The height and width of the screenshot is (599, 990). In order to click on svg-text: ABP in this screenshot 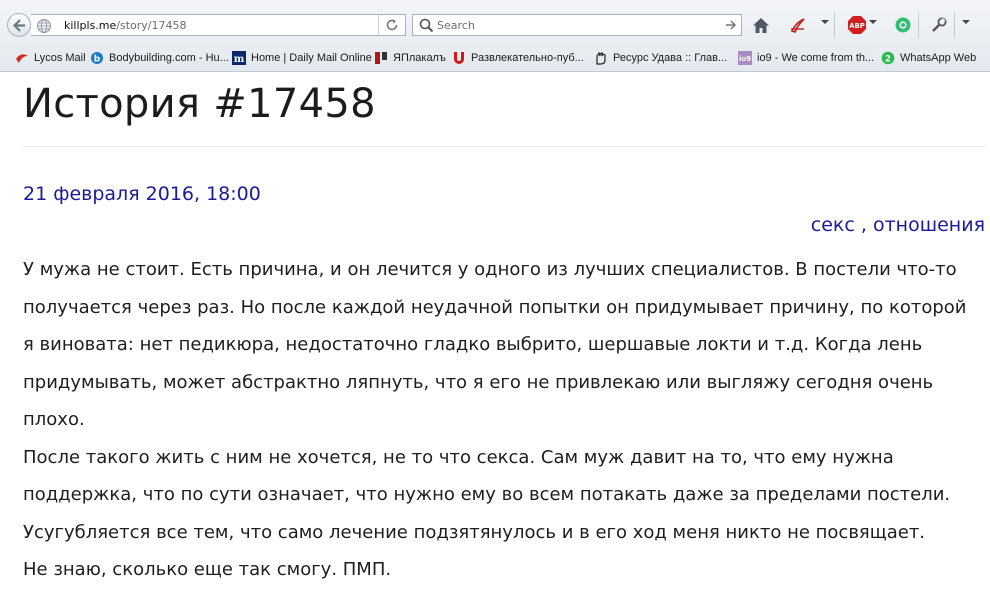, I will do `click(856, 26)`.